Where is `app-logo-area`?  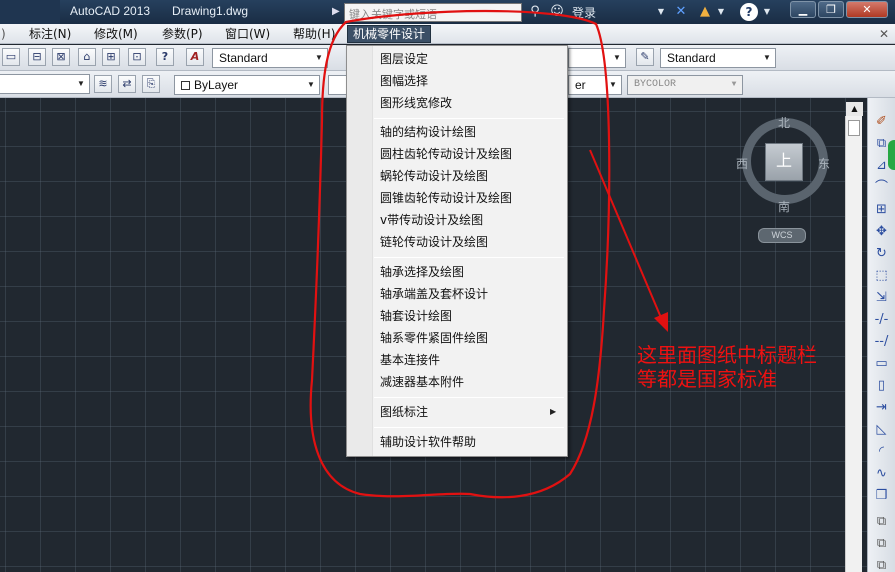
app-logo-area is located at coordinates (30, 12).